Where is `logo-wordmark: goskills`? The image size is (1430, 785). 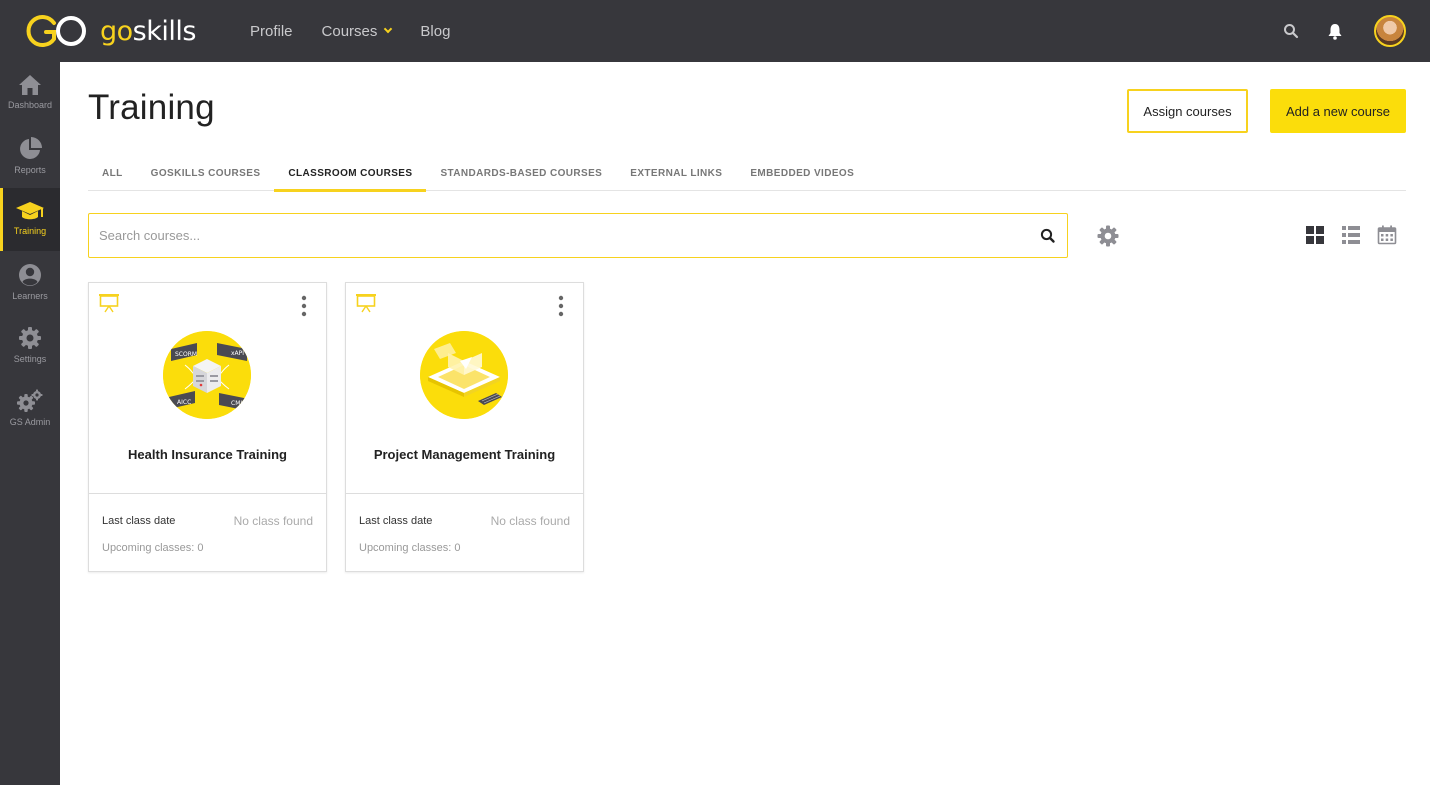
logo-wordmark: goskills is located at coordinates (148, 31).